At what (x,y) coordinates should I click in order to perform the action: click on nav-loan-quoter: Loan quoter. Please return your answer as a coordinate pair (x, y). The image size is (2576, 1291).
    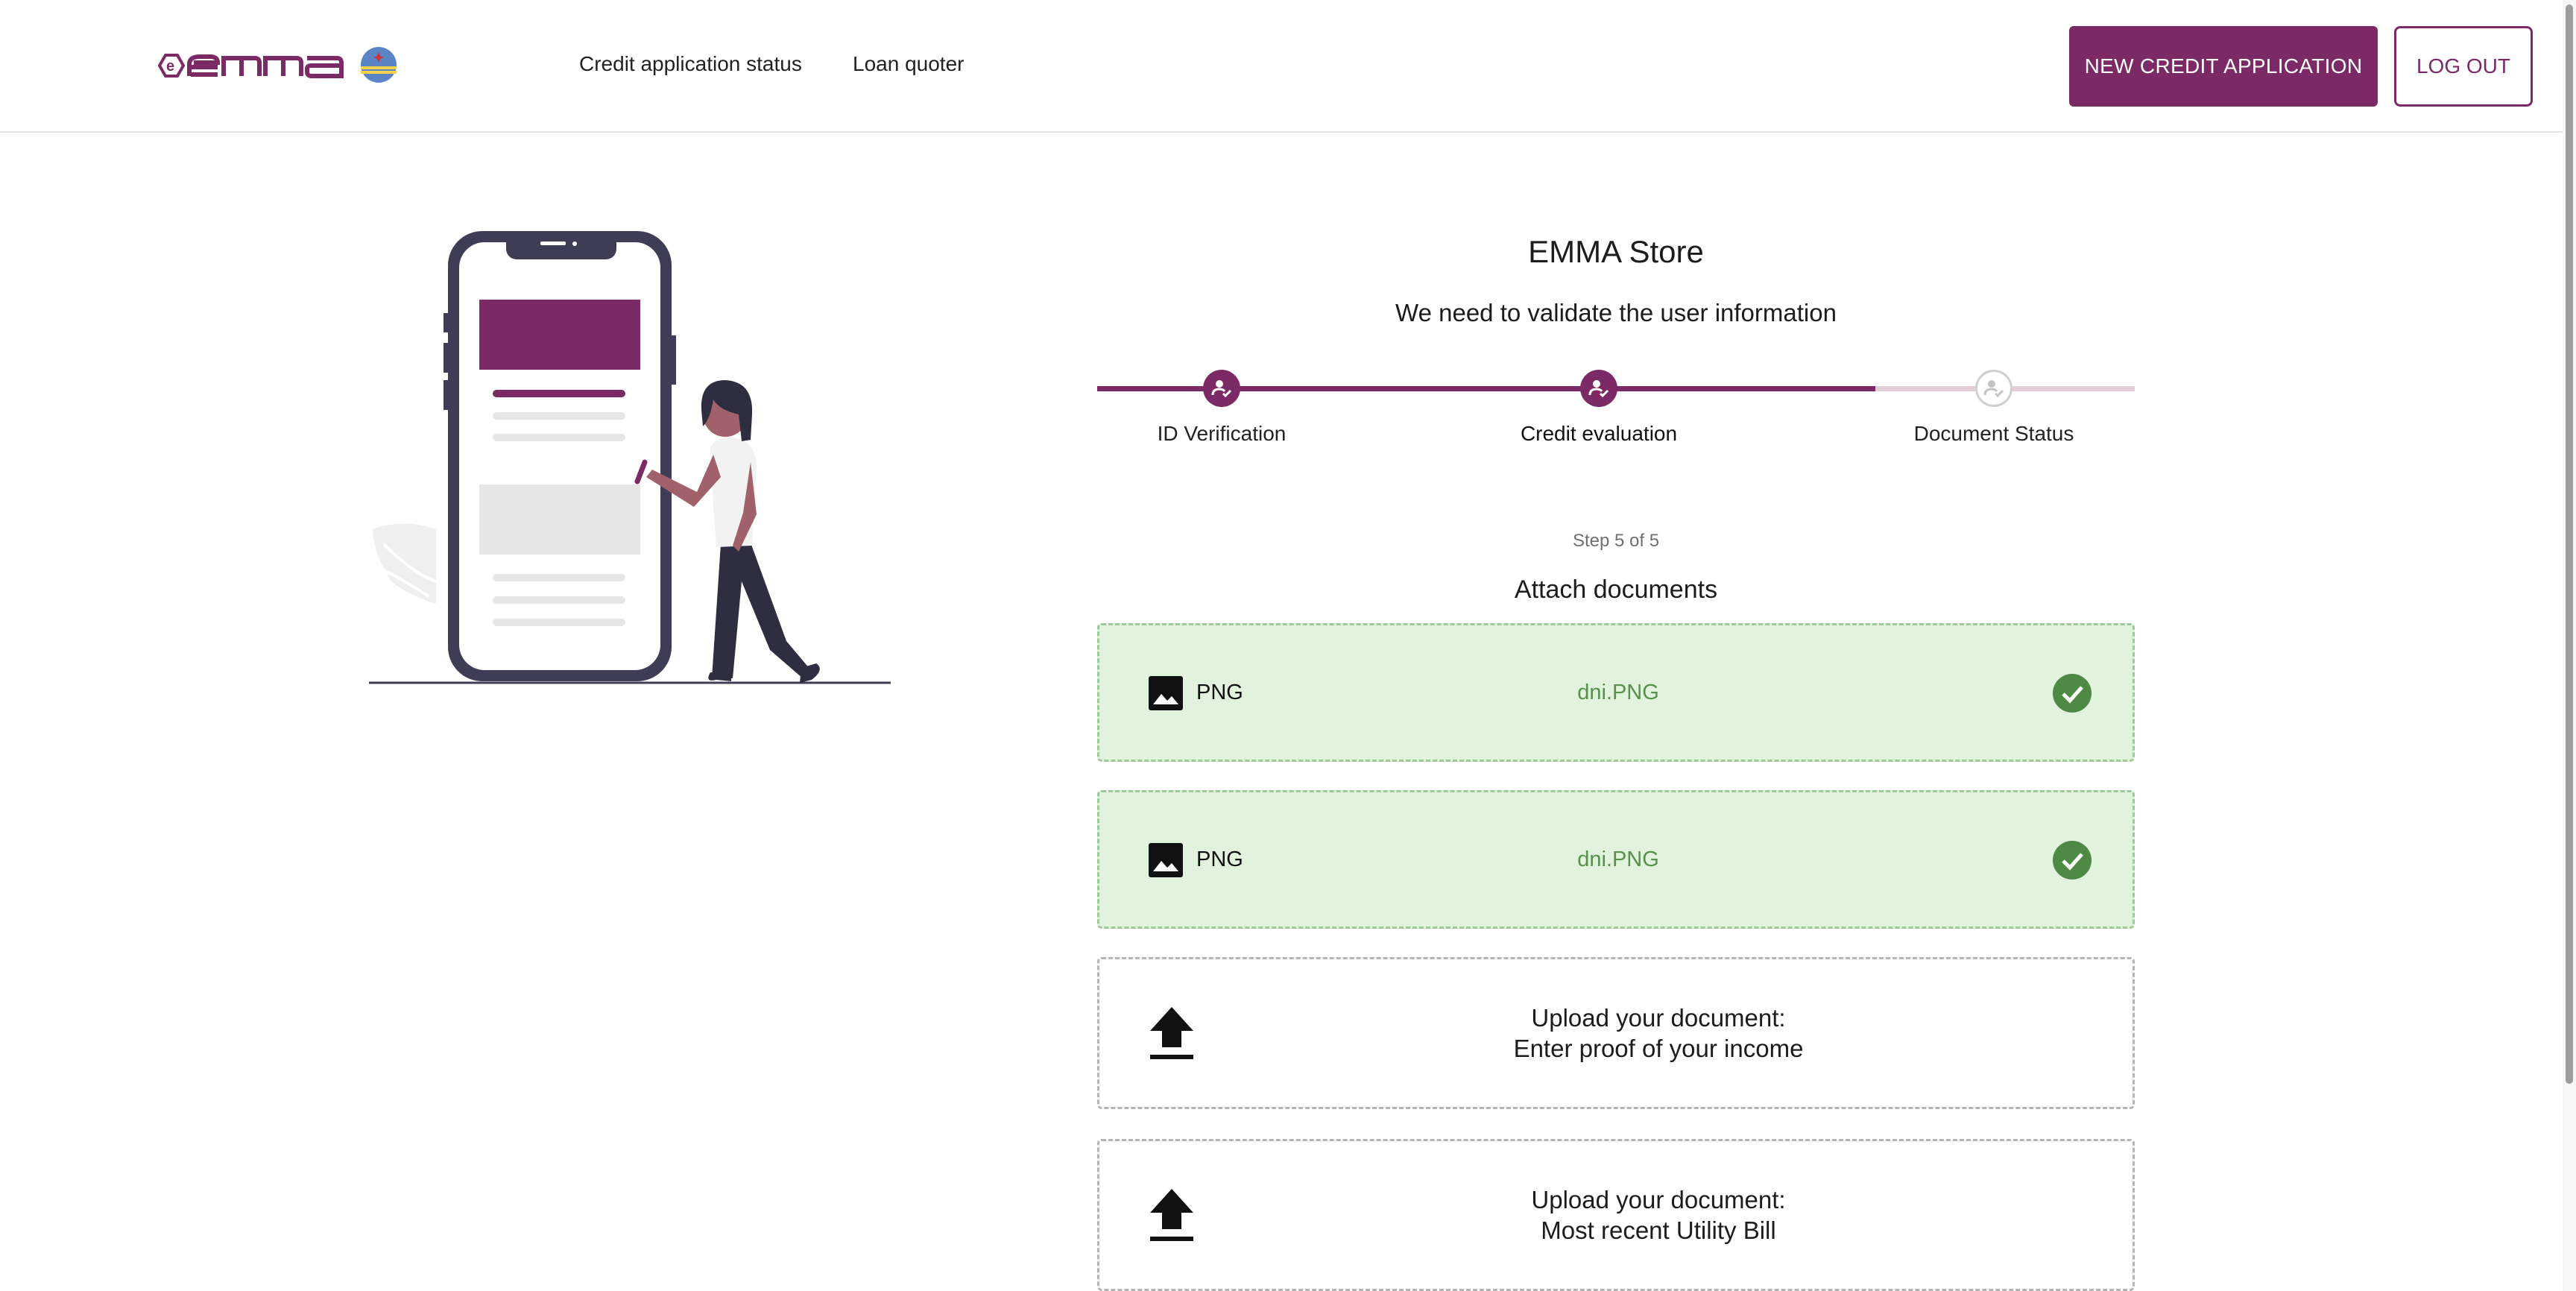
    Looking at the image, I should click on (908, 64).